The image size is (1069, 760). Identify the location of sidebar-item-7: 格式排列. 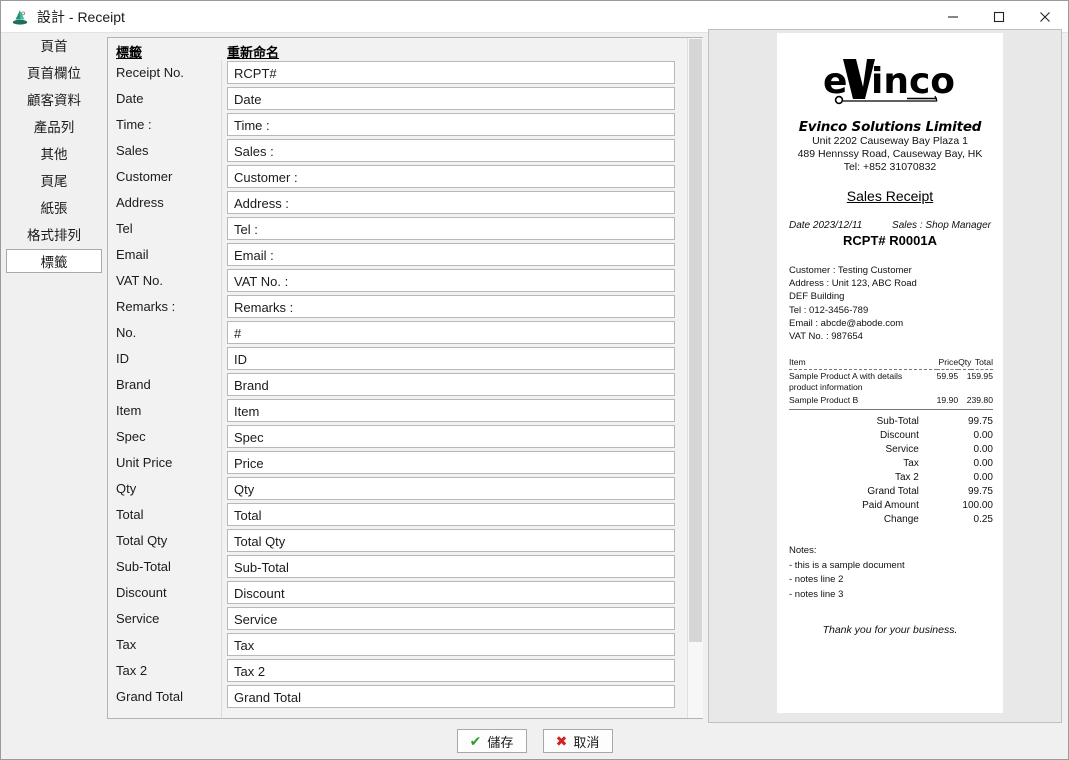
(54, 234).